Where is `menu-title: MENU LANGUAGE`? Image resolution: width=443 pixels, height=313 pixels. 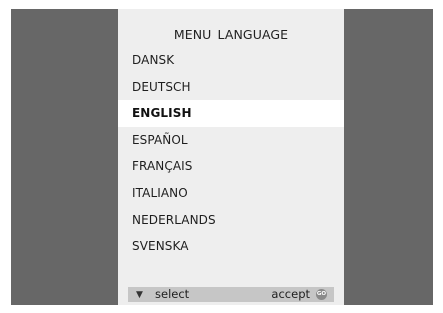
menu-title: MENU LANGUAGE is located at coordinates (231, 34).